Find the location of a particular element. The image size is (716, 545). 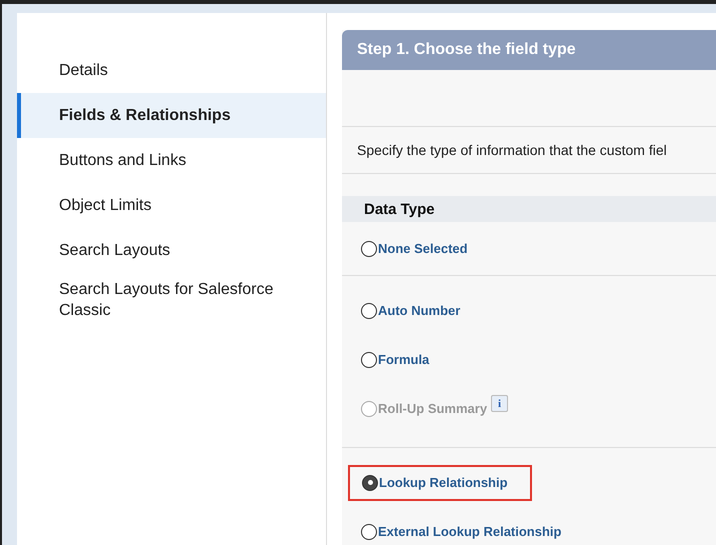

sidebar-item: Search Layouts for Salesforce Classic is located at coordinates (171, 300).